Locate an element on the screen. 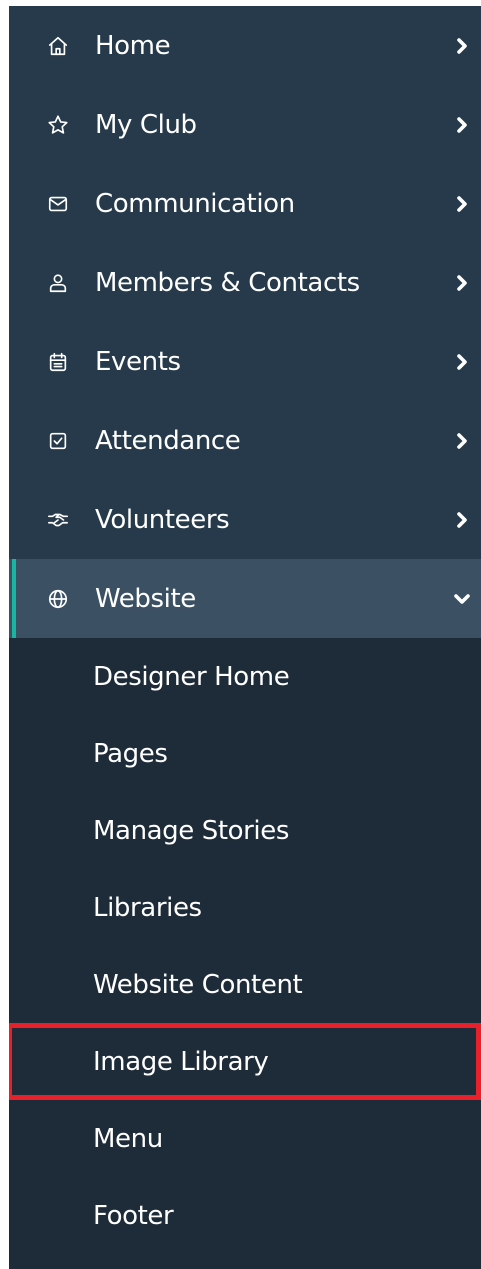 The image size is (481, 1269). nav-item-volunteers: Volunteers is located at coordinates (245, 519).